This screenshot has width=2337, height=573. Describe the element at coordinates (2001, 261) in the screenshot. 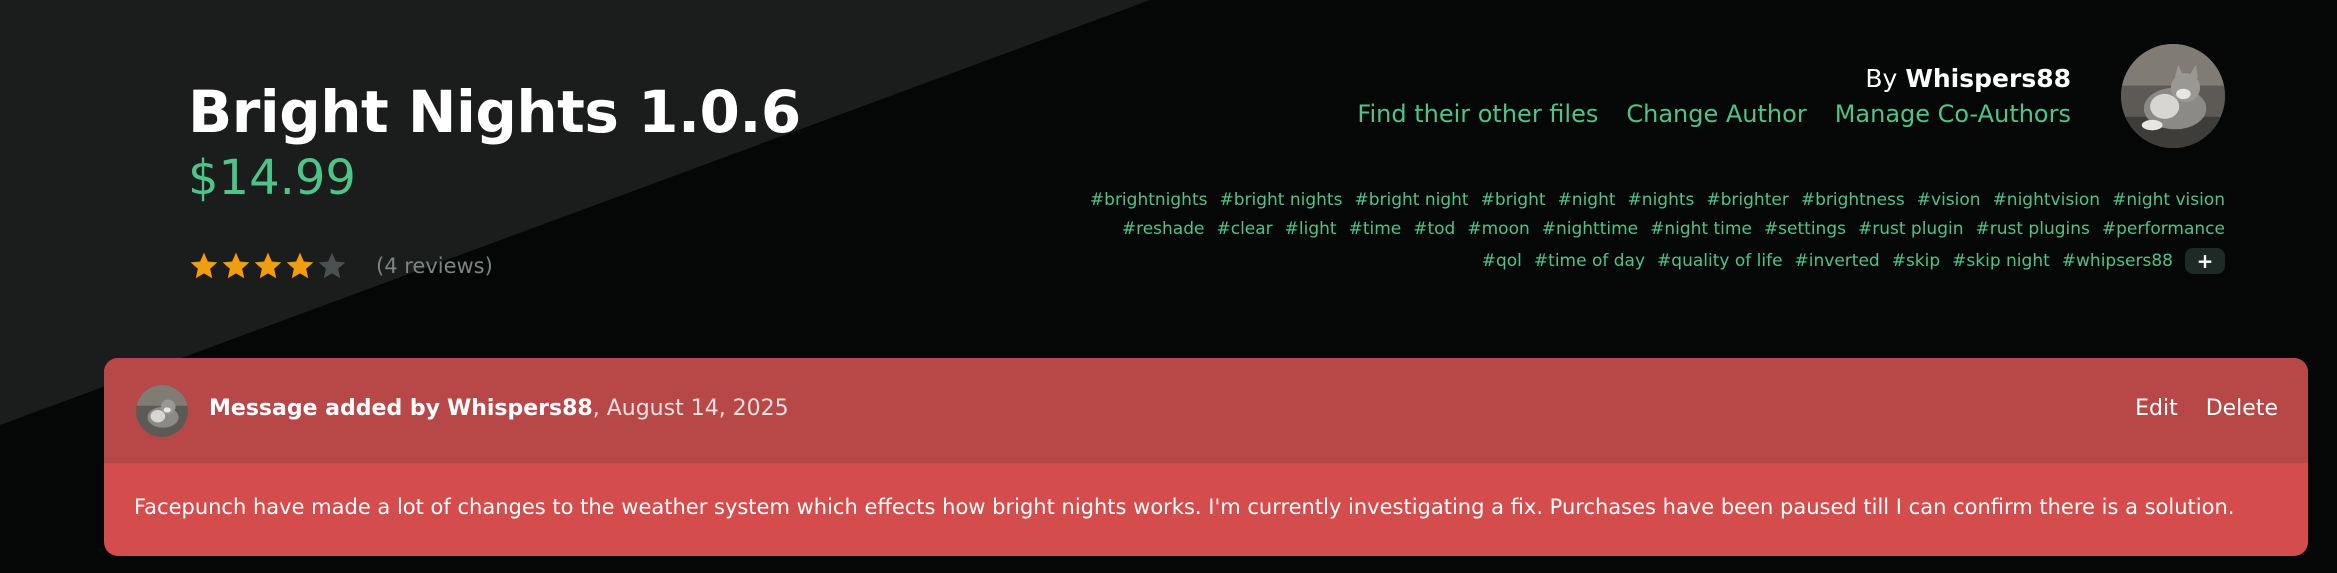

I see `tag-link: #skip night` at that location.